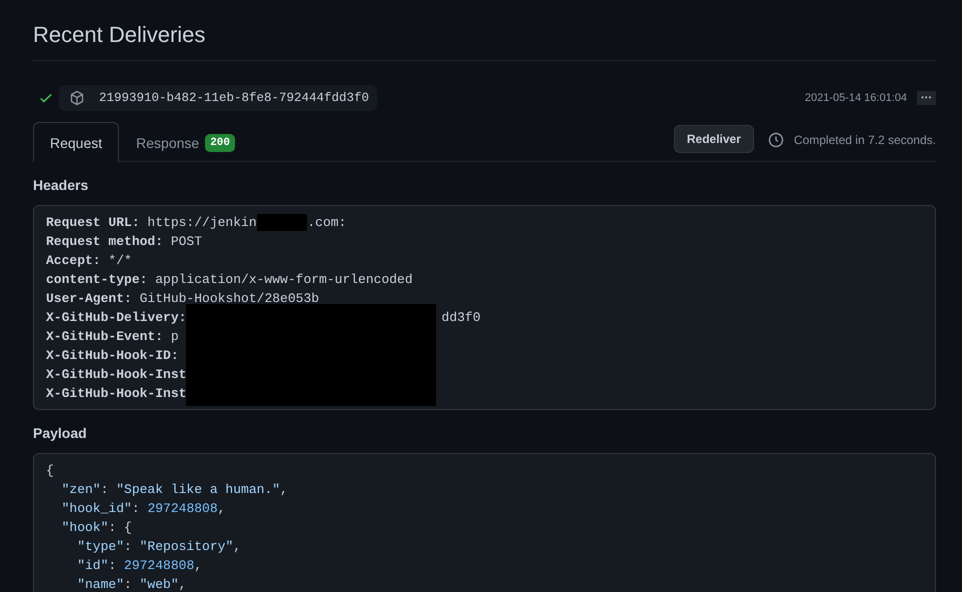 Image resolution: width=962 pixels, height=592 pixels. I want to click on section-heading: Headers, so click(61, 185).